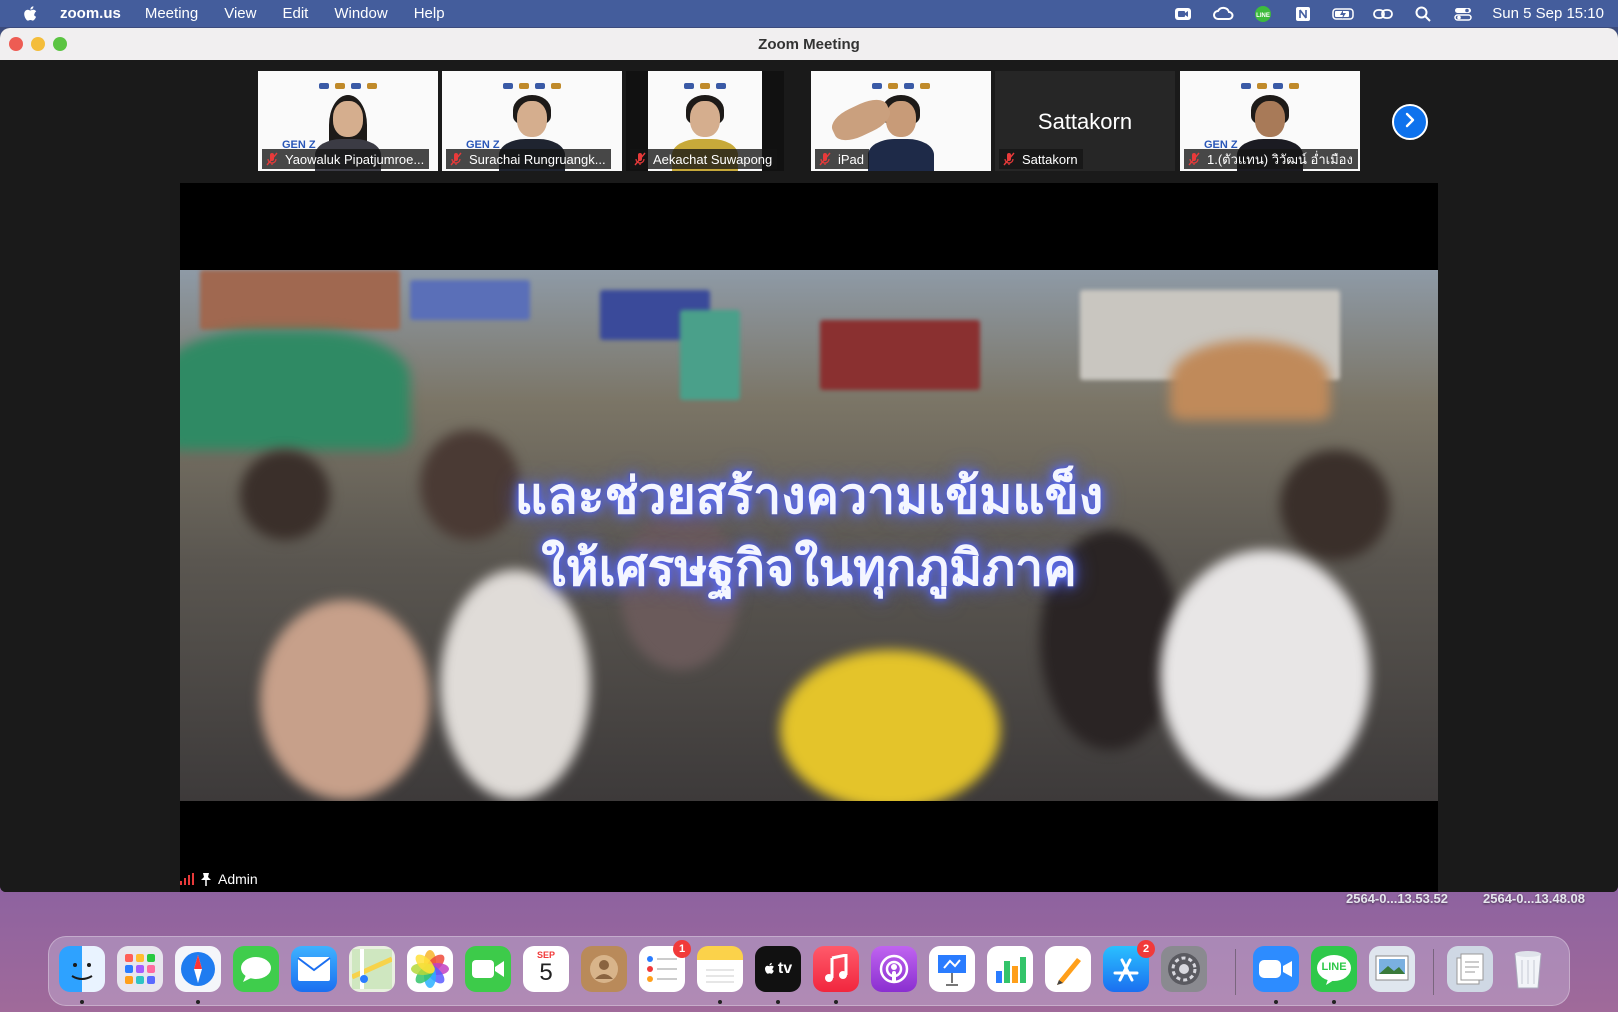  Describe the element at coordinates (16, 44) in the screenshot. I see `close-window-button` at that location.